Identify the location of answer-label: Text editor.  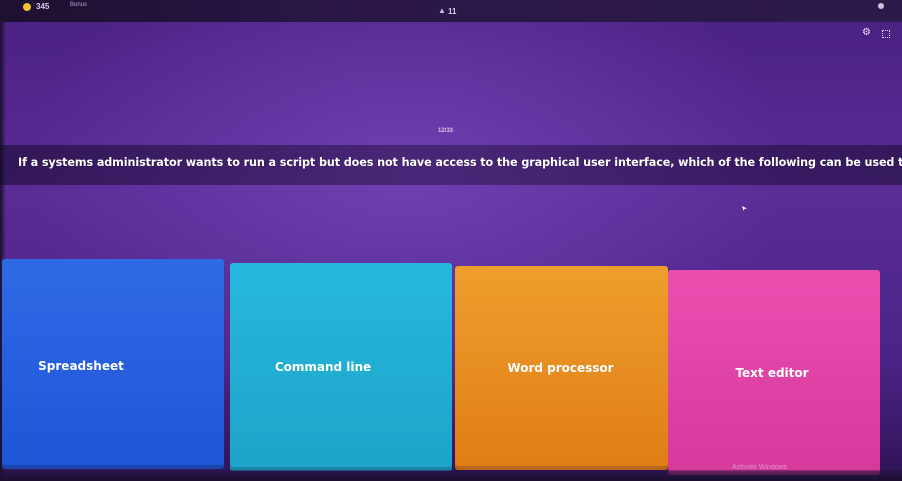
(772, 372).